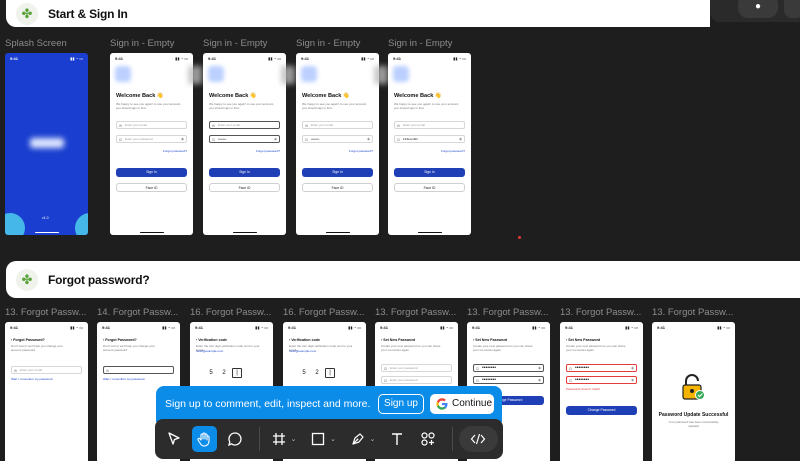 The image size is (800, 461). Describe the element at coordinates (403, 279) in the screenshot. I see `section-header-forgot: ✤ Forgot password?` at that location.